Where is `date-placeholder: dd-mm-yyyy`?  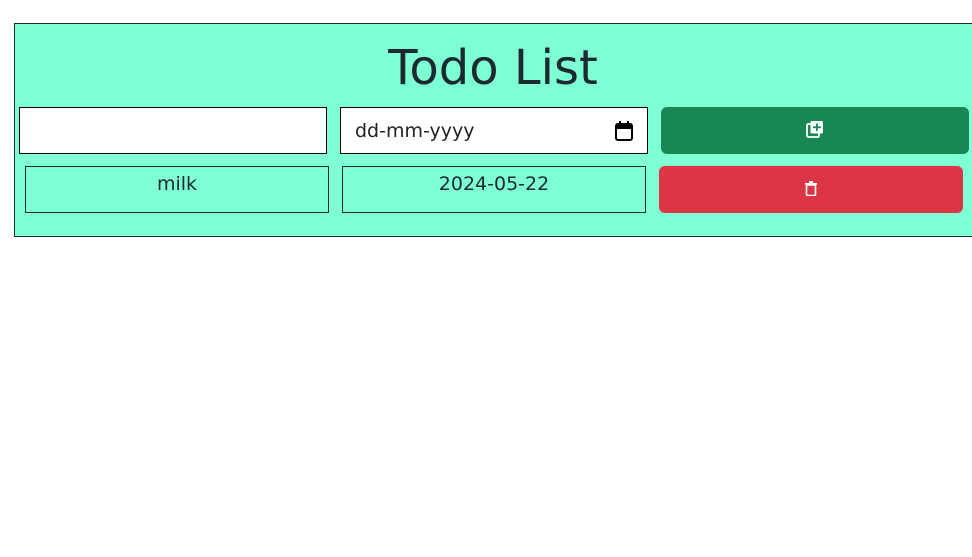 date-placeholder: dd-mm-yyyy is located at coordinates (415, 130).